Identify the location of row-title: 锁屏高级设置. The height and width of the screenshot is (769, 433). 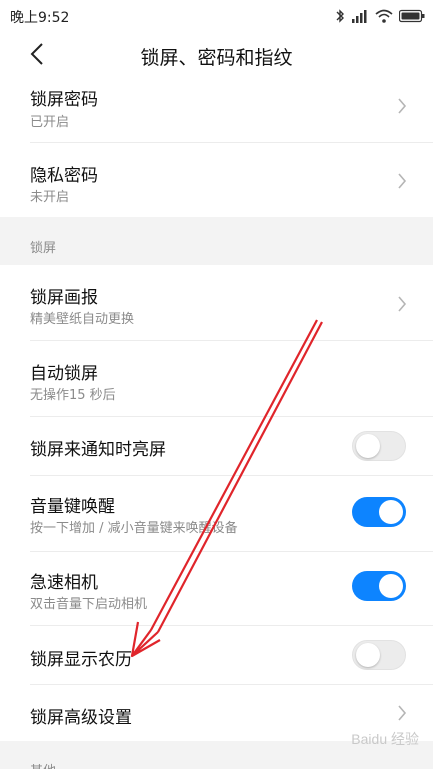
(81, 718).